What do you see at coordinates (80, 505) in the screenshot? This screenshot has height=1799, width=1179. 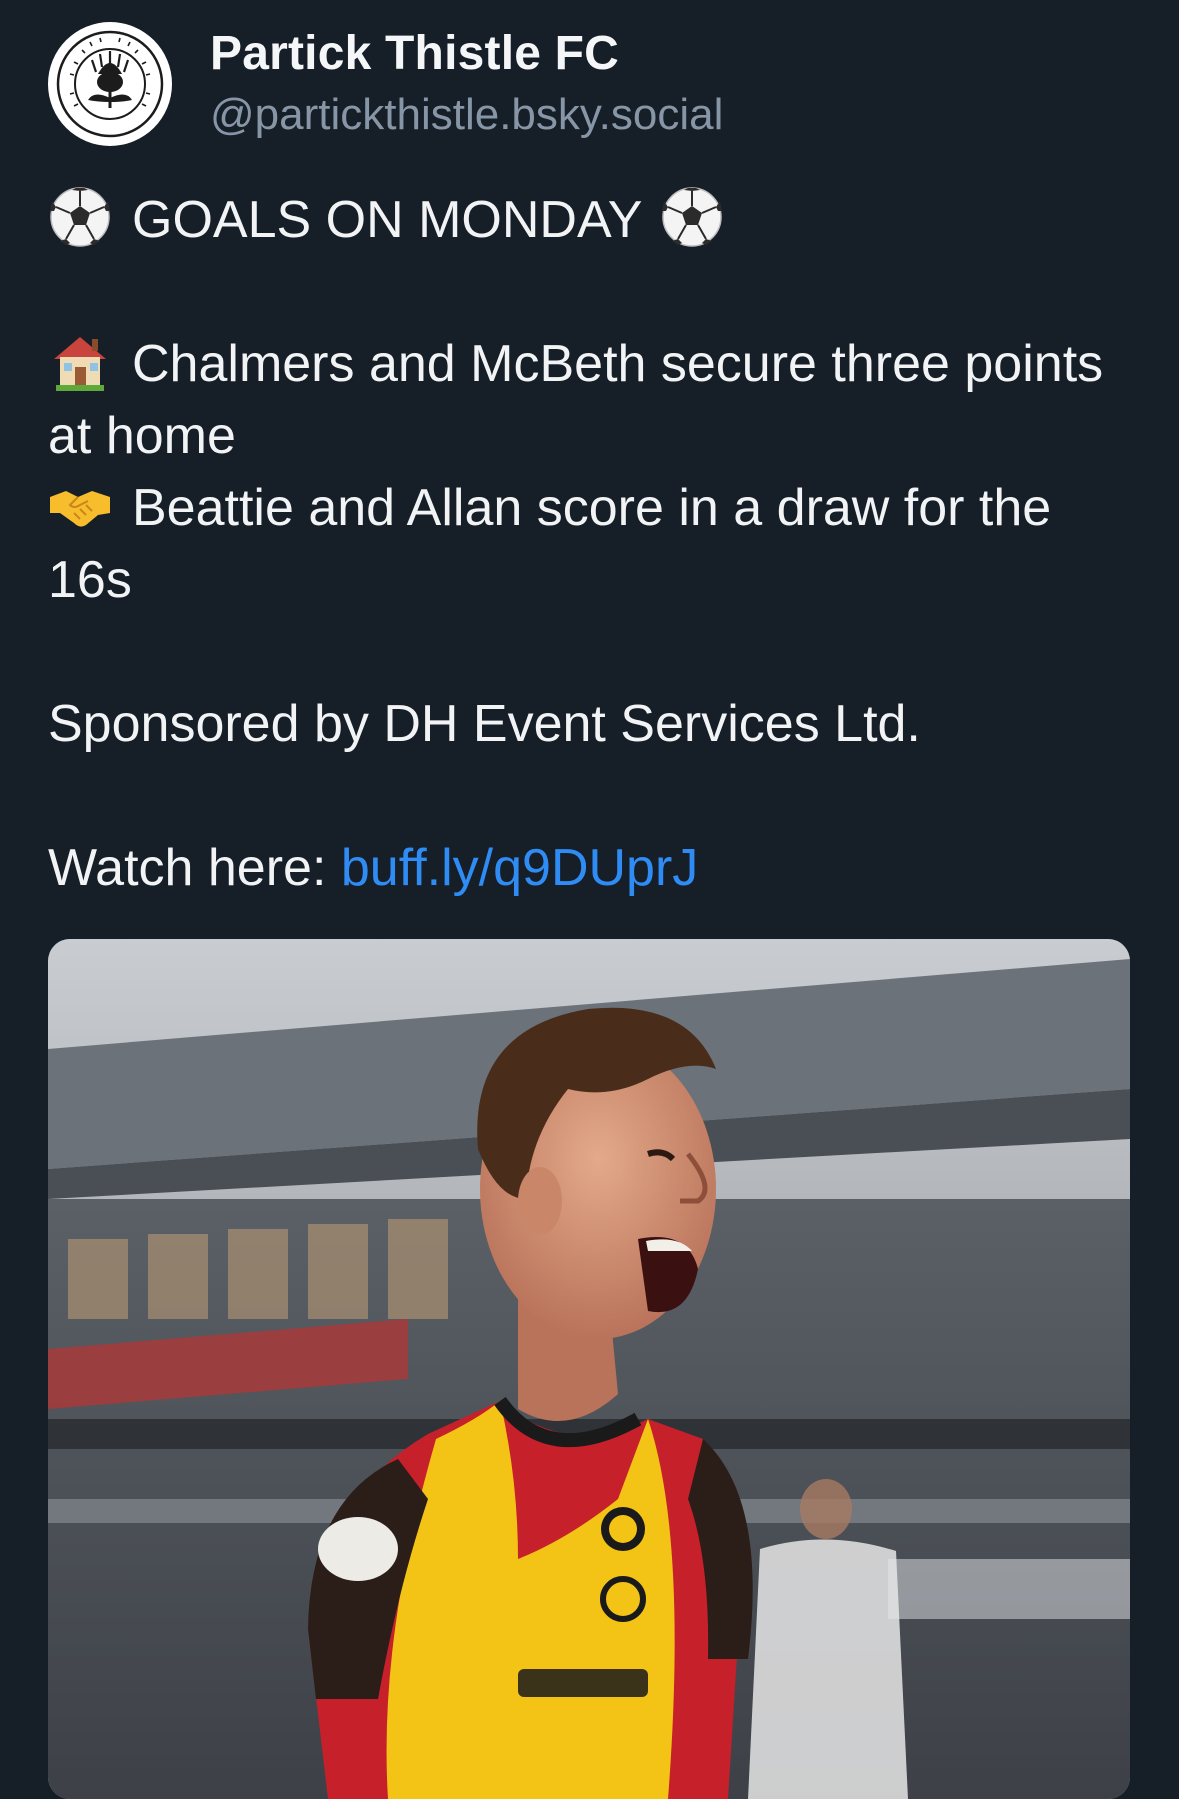 I see `handshake-icon` at bounding box center [80, 505].